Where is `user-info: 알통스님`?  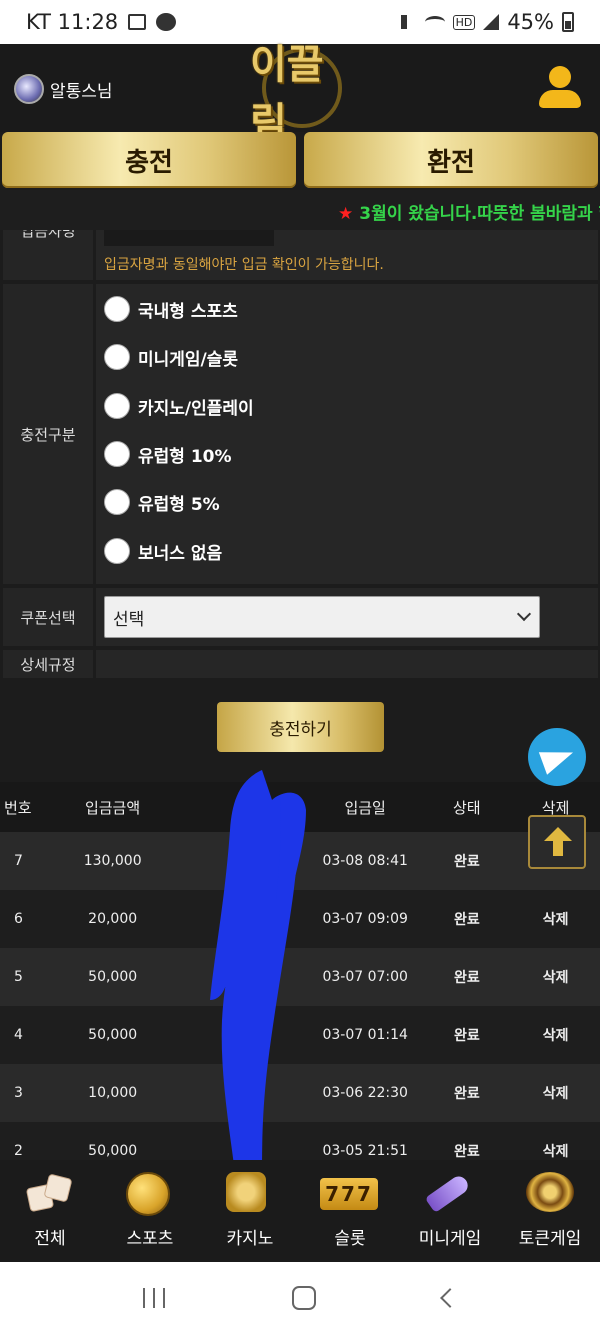 user-info: 알통스님 is located at coordinates (63, 89).